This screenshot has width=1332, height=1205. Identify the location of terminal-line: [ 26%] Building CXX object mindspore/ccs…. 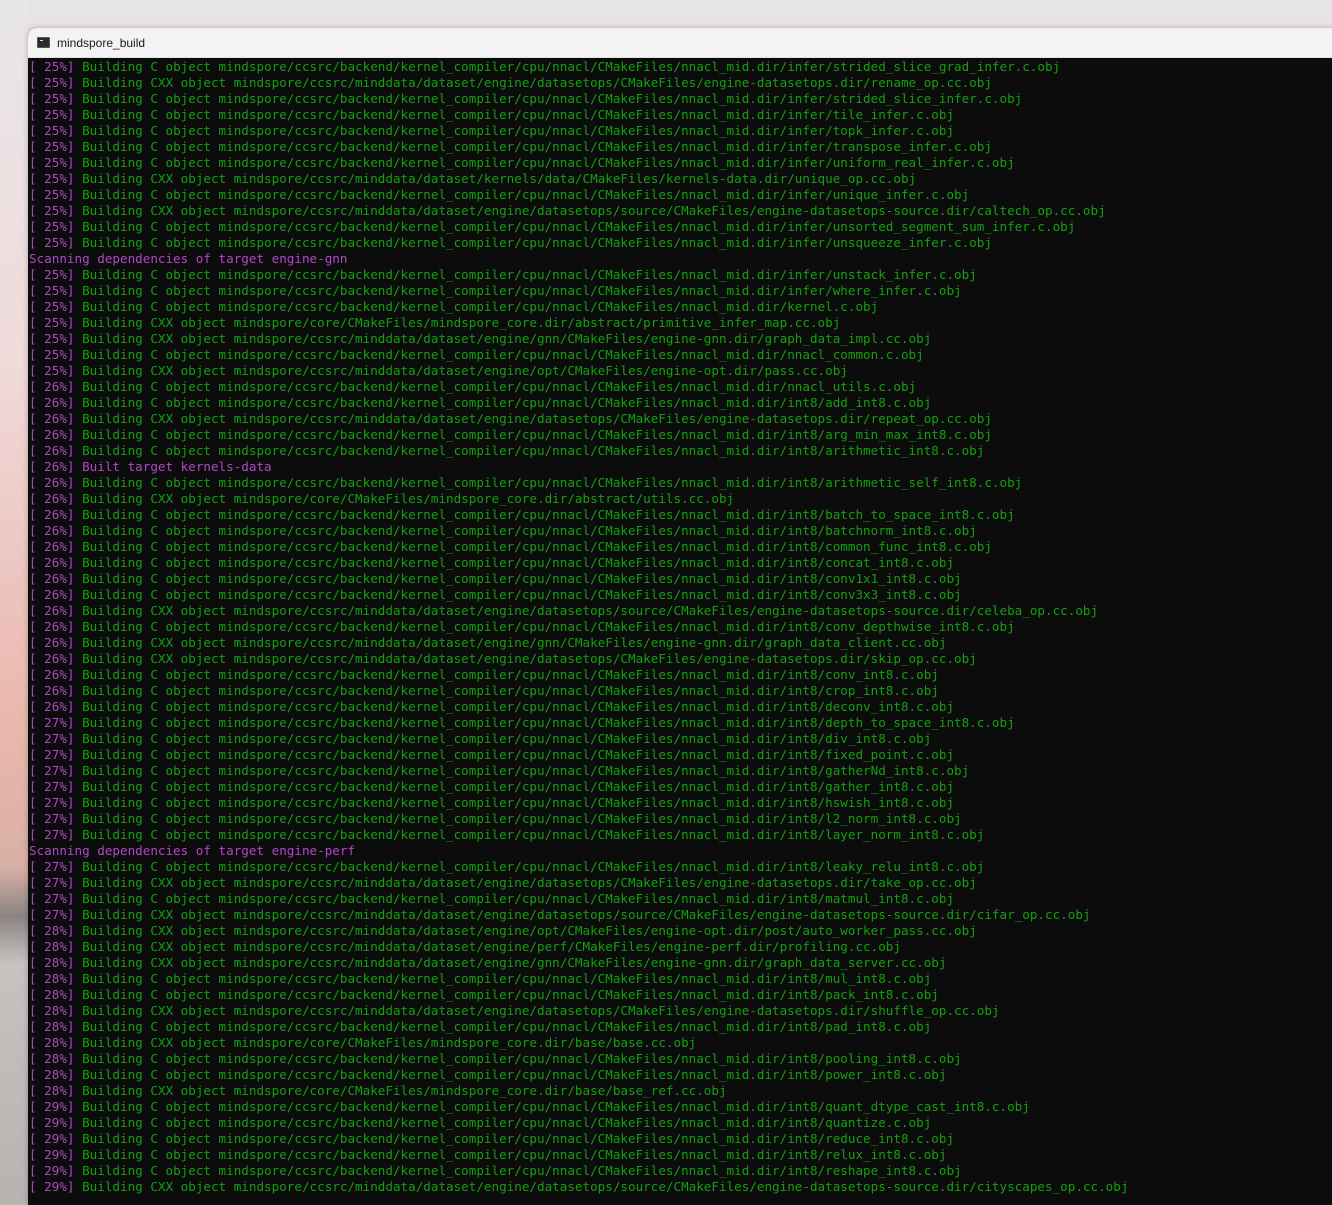
(680, 611).